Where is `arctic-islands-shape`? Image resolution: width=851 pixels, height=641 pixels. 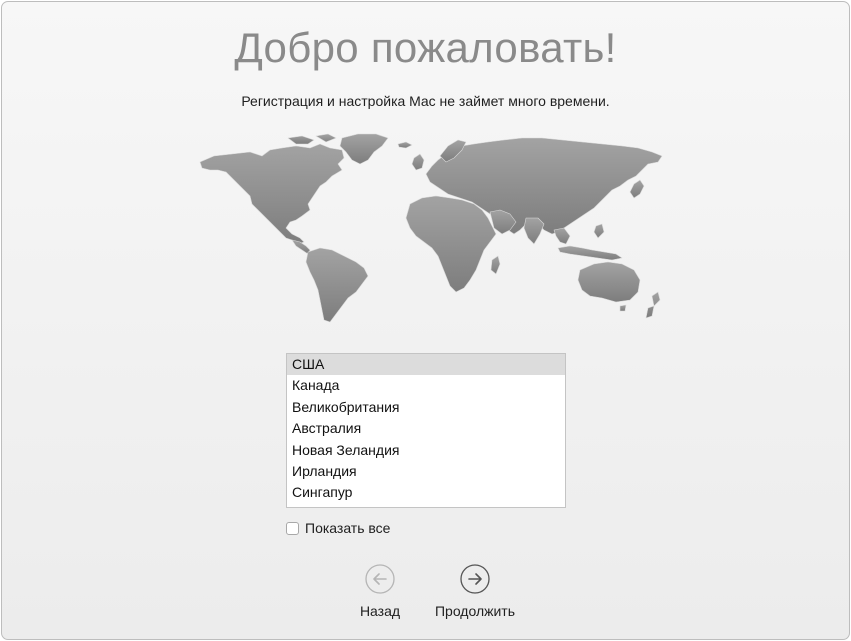 arctic-islands-shape is located at coordinates (312, 139).